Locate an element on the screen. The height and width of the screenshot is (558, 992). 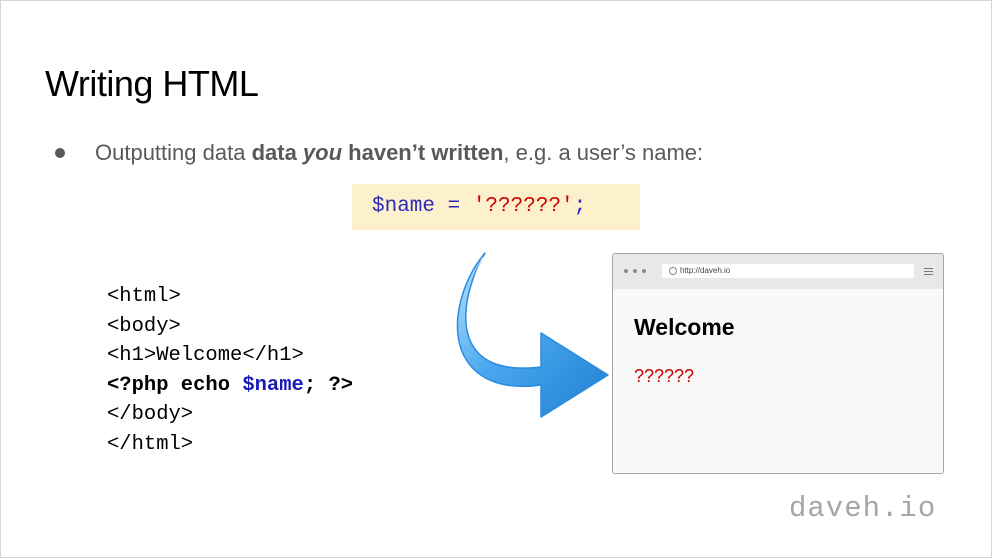
bullet-text-after: , e.g. a user’s name: is located at coordinates (603, 152).